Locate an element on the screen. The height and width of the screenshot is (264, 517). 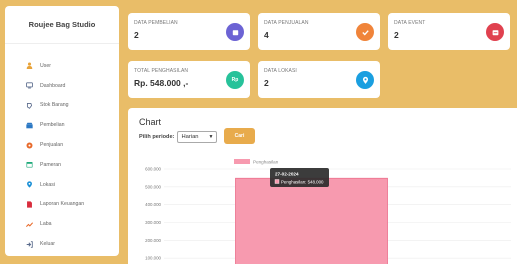
card-data-pembelian: DATA PEMBELIAN 2 is located at coordinates (189, 31).